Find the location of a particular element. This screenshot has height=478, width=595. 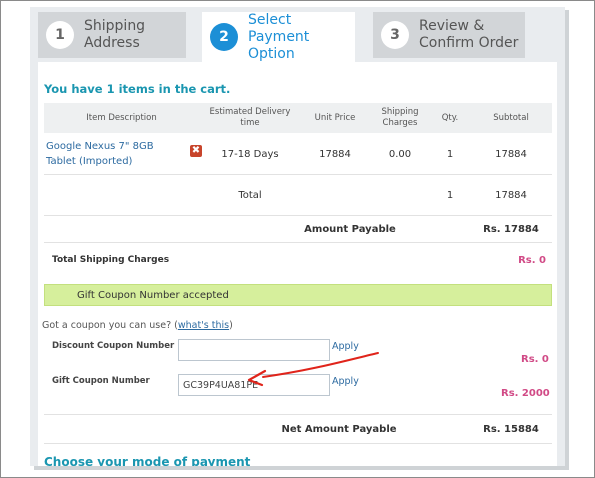

gift-amount: Rs. 2000 is located at coordinates (525, 393).